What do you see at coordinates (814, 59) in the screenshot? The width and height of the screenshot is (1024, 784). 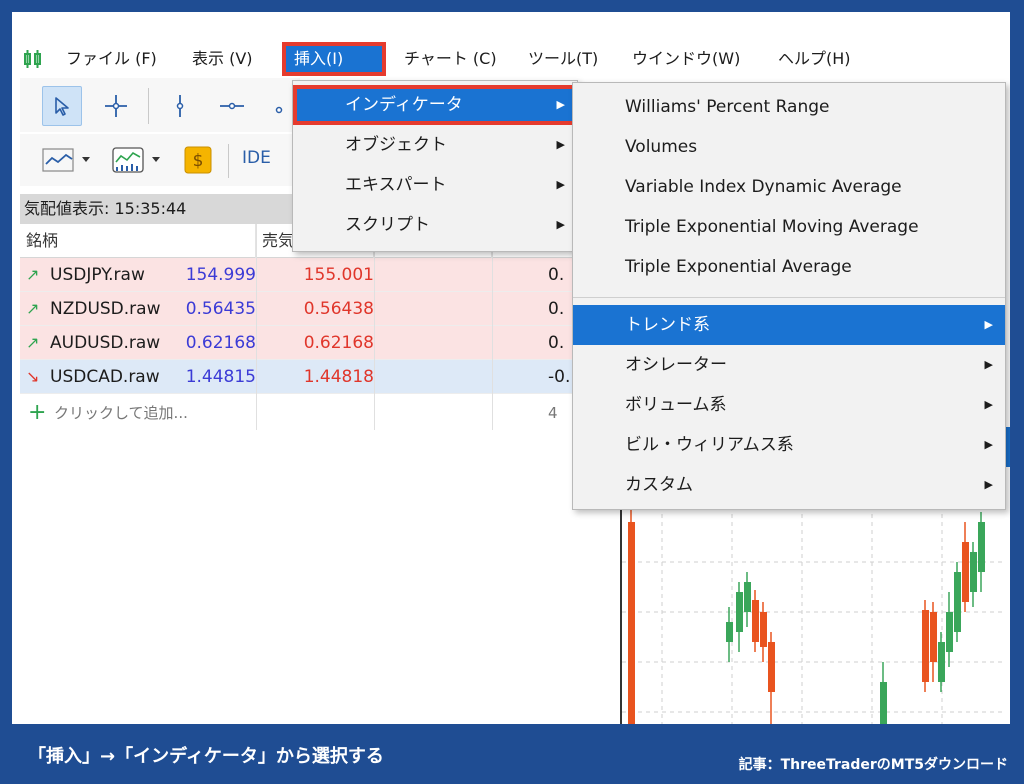 I see `menu-help: ヘルプ(H)` at bounding box center [814, 59].